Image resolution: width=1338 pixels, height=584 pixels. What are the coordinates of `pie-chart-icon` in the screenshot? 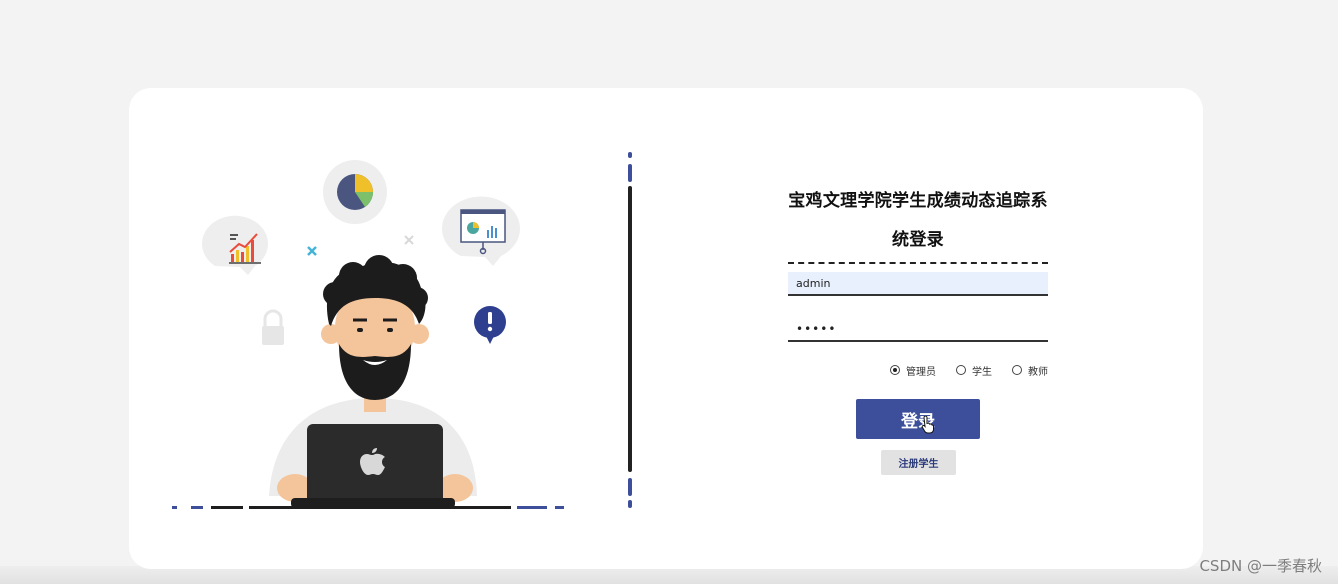 It's located at (355, 192).